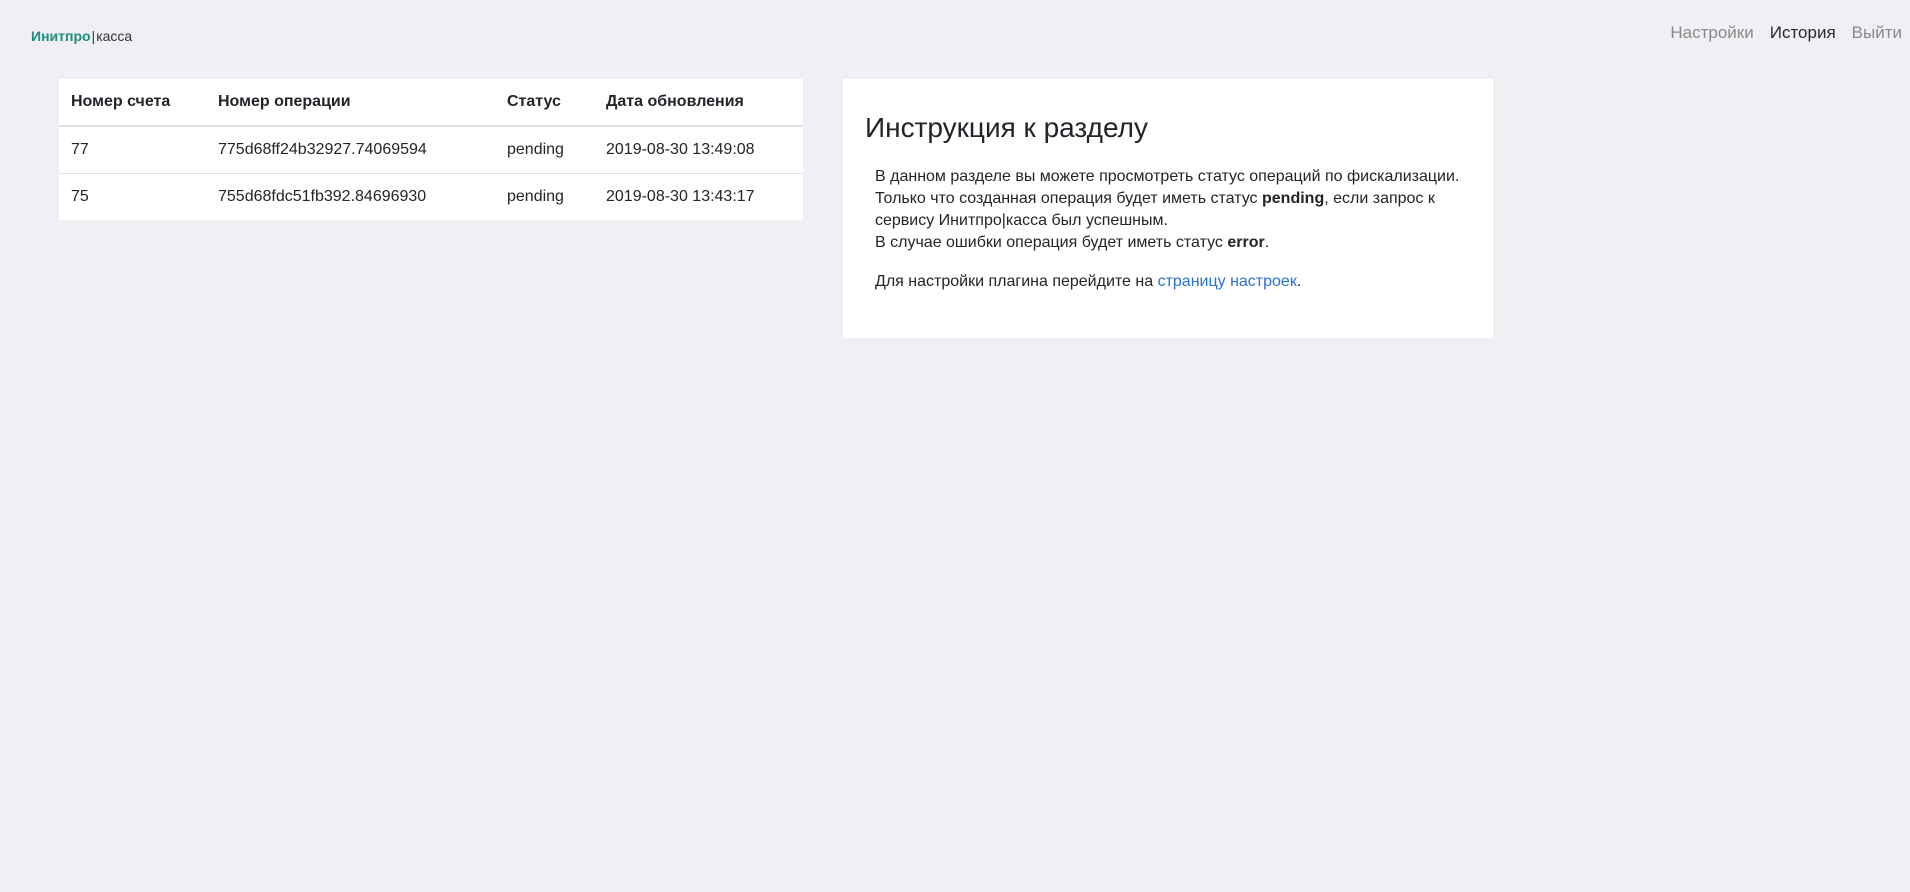 The image size is (1910, 892). What do you see at coordinates (114, 36) in the screenshot?
I see `logo-product: касса` at bounding box center [114, 36].